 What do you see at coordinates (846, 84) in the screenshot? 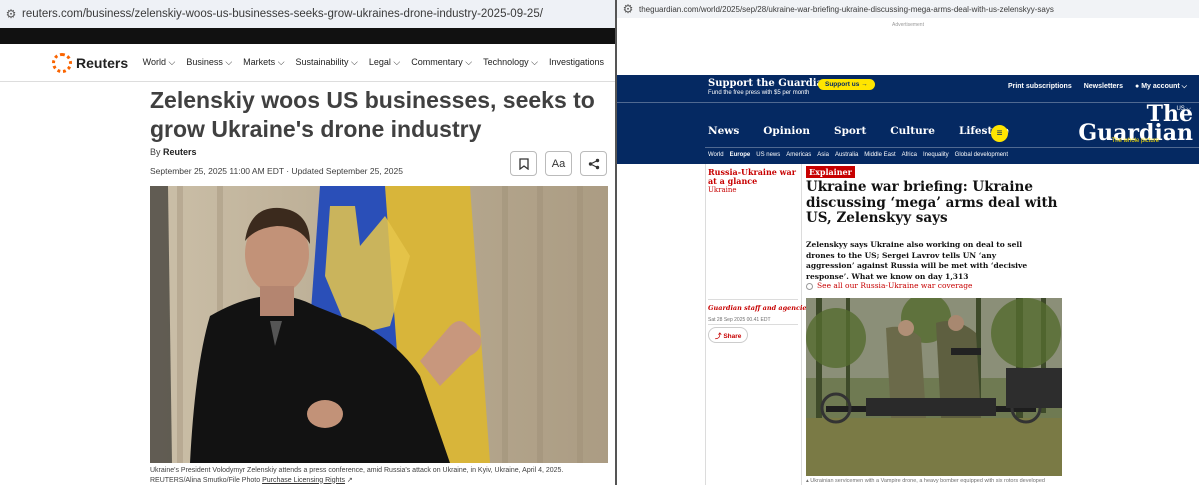
I see `support-us-button: Support us →` at bounding box center [846, 84].